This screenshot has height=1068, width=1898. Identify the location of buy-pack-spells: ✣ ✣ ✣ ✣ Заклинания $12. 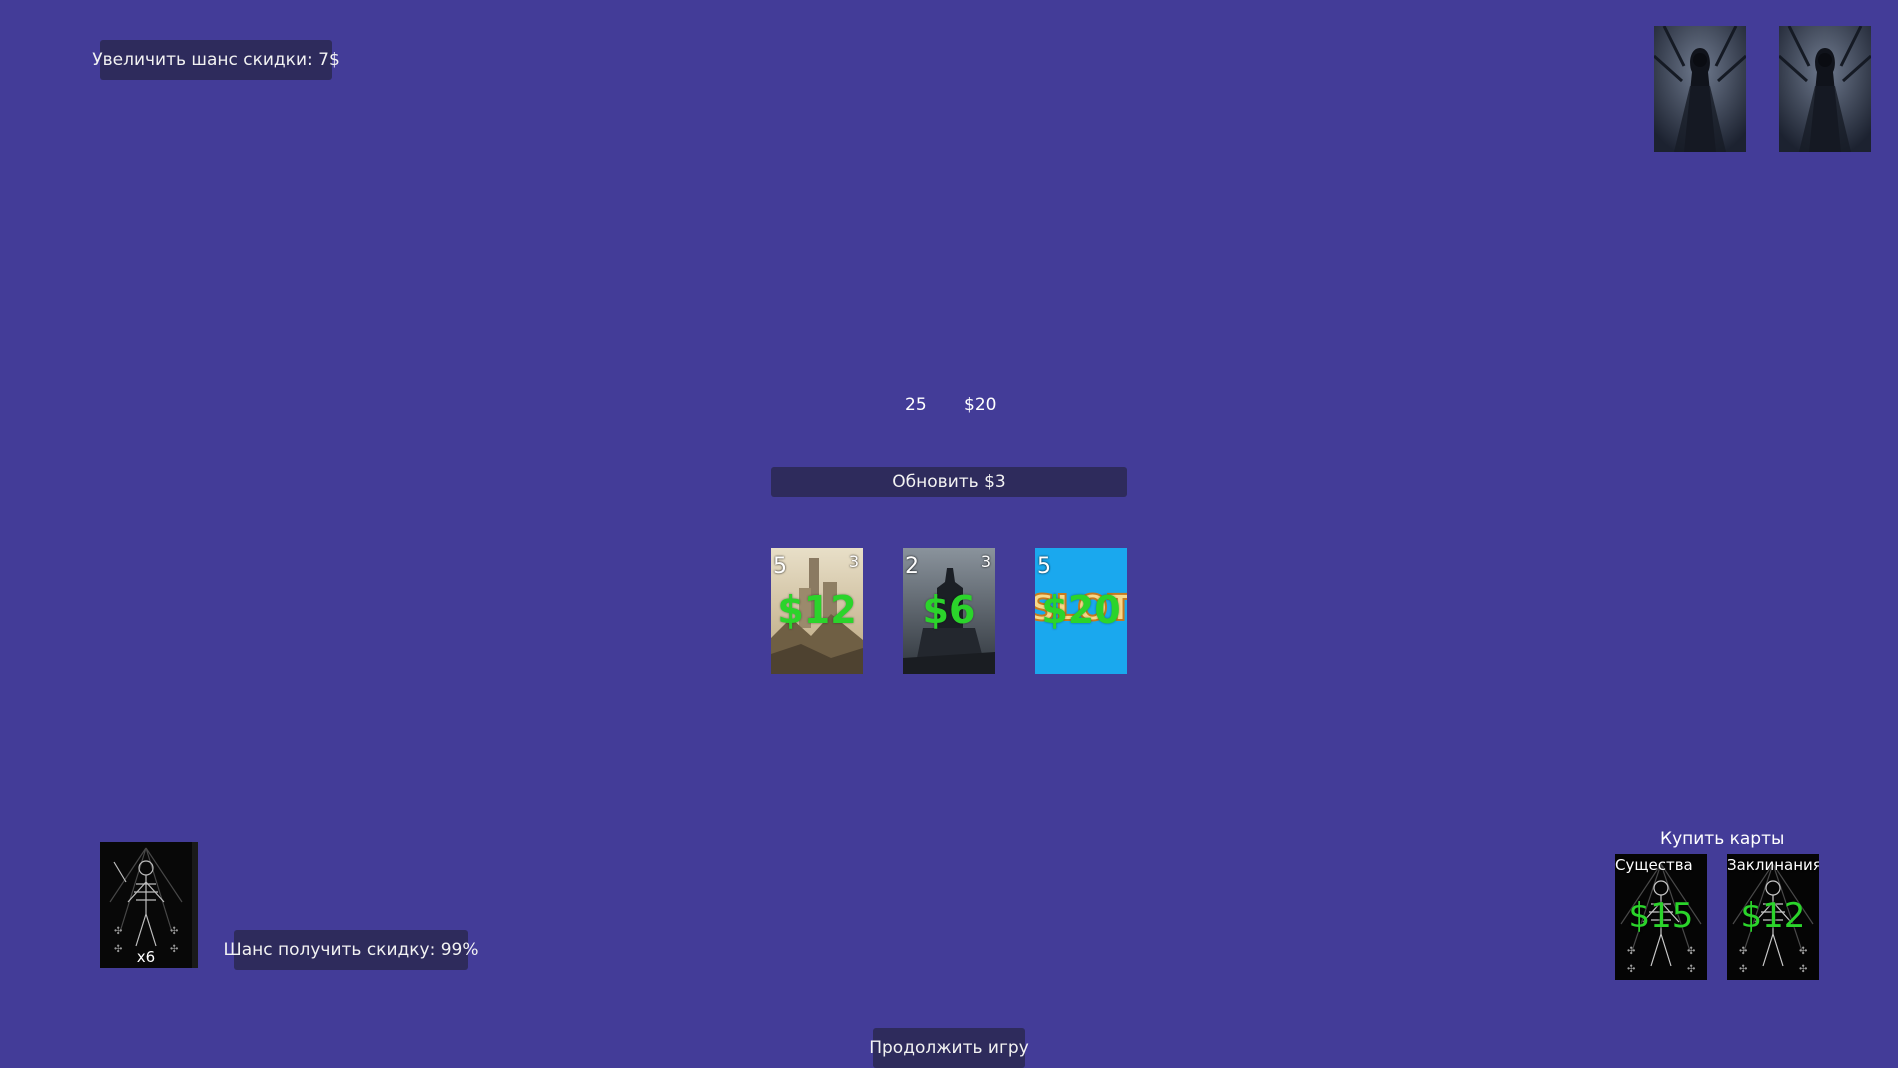
(1773, 917).